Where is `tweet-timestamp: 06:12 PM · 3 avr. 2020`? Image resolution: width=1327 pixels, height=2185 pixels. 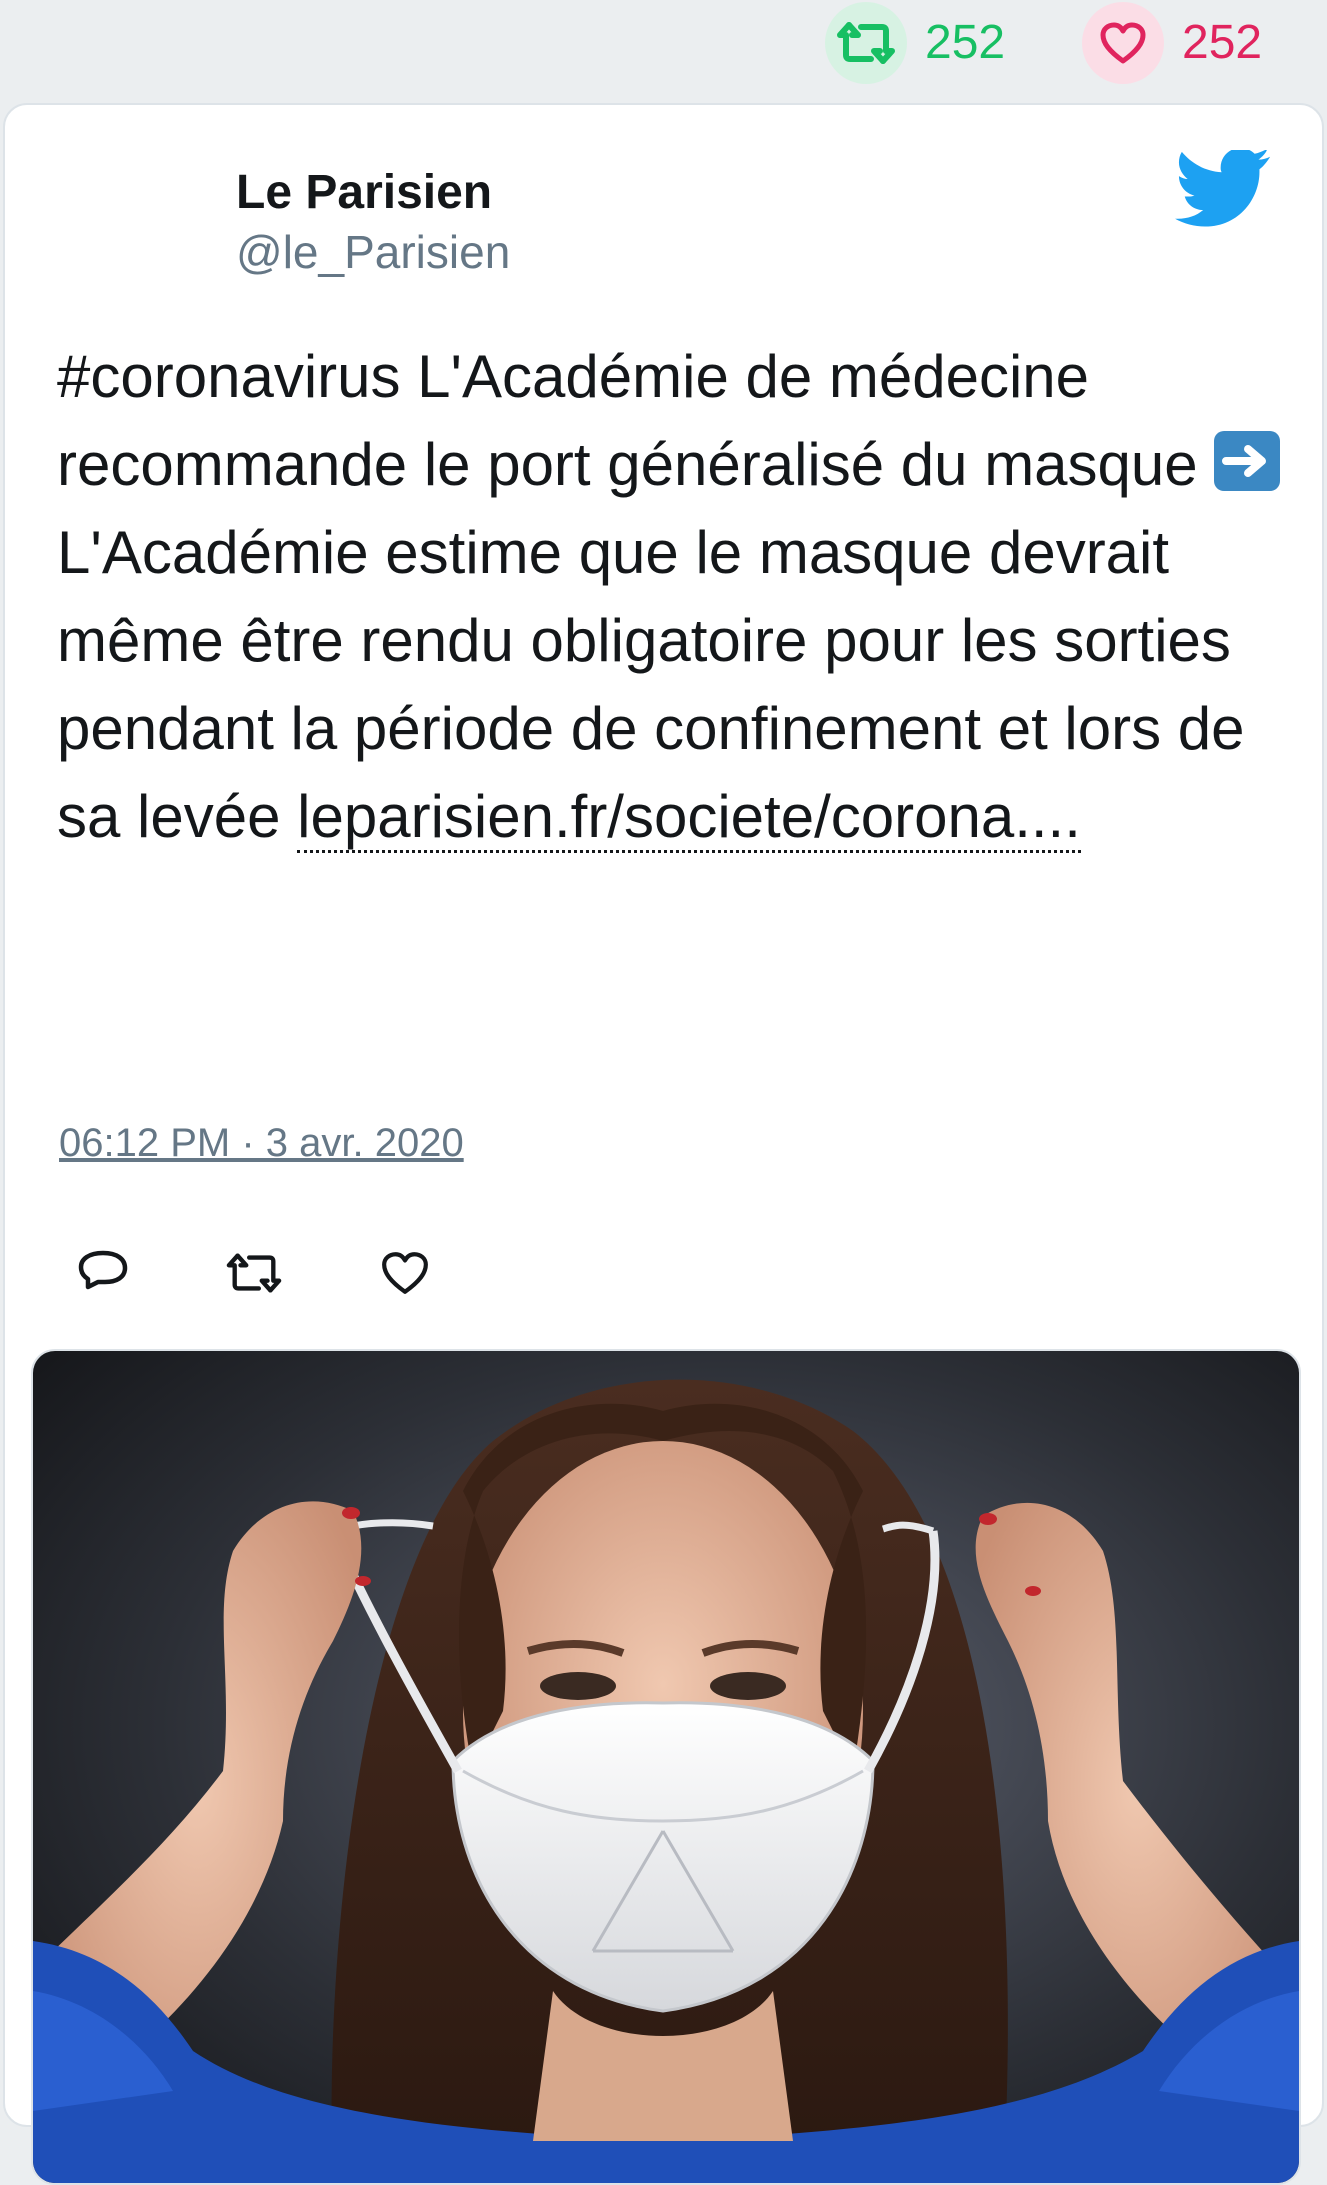 tweet-timestamp: 06:12 PM · 3 avr. 2020 is located at coordinates (261, 1143).